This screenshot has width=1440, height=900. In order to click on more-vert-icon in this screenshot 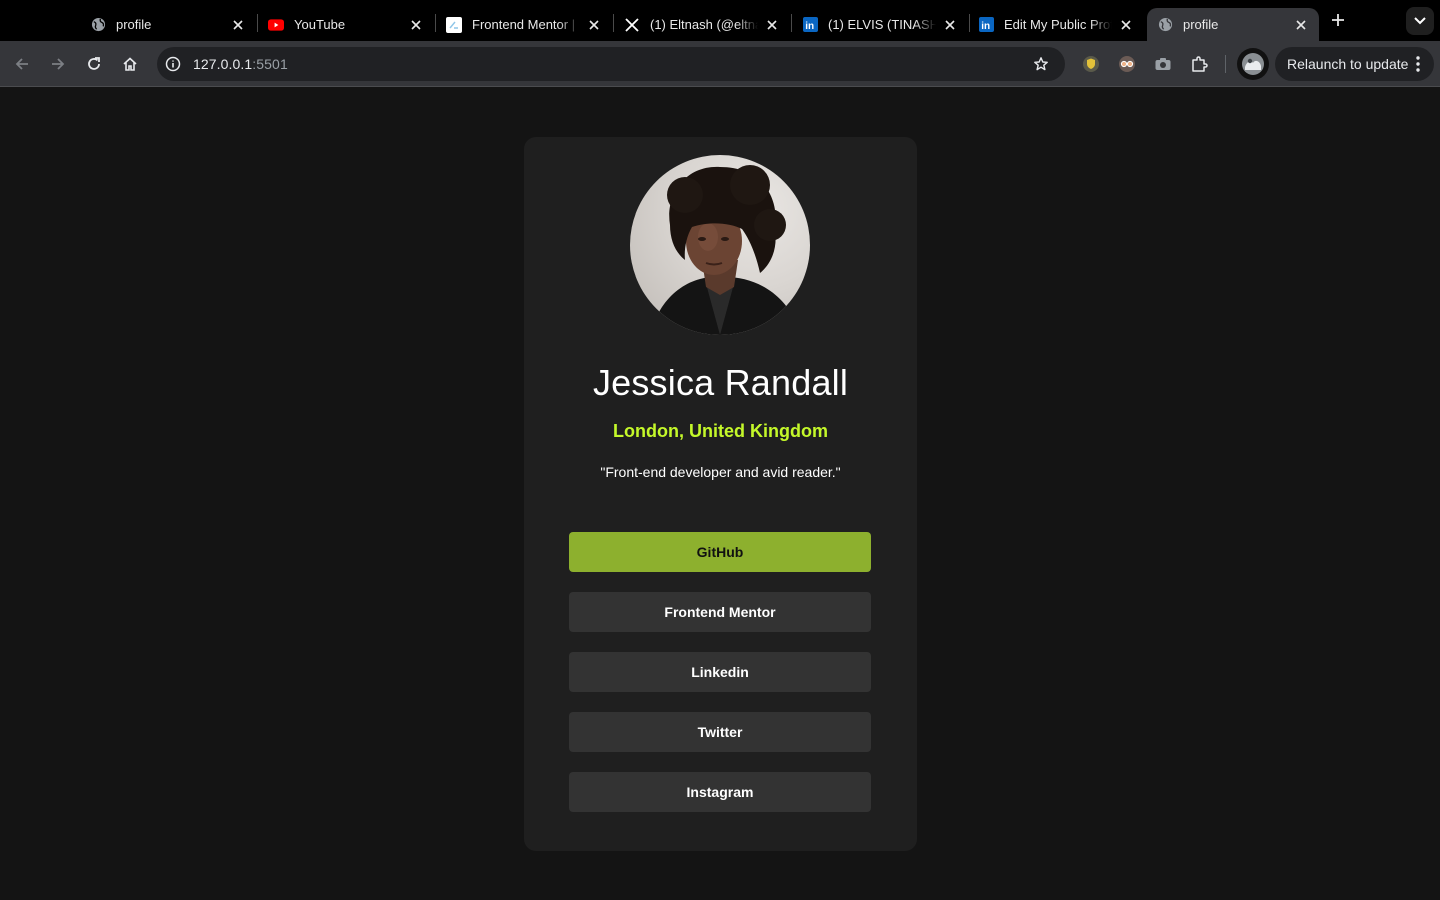, I will do `click(1418, 64)`.